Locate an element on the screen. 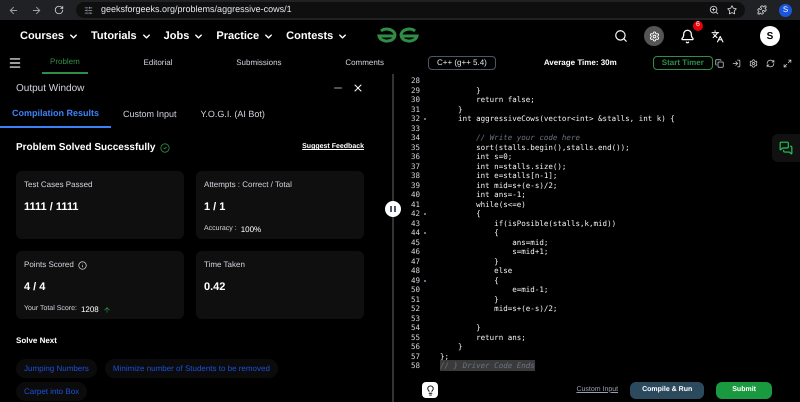 The image size is (800, 402). card-title: Test Cases Passed is located at coordinates (58, 185).